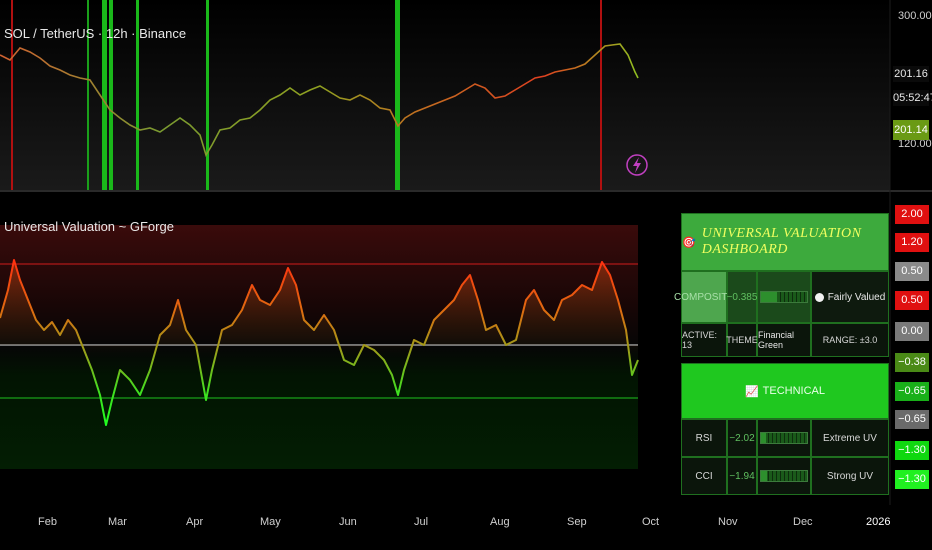 The width and height of the screenshot is (932, 550). I want to click on composite-bar, so click(784, 297).